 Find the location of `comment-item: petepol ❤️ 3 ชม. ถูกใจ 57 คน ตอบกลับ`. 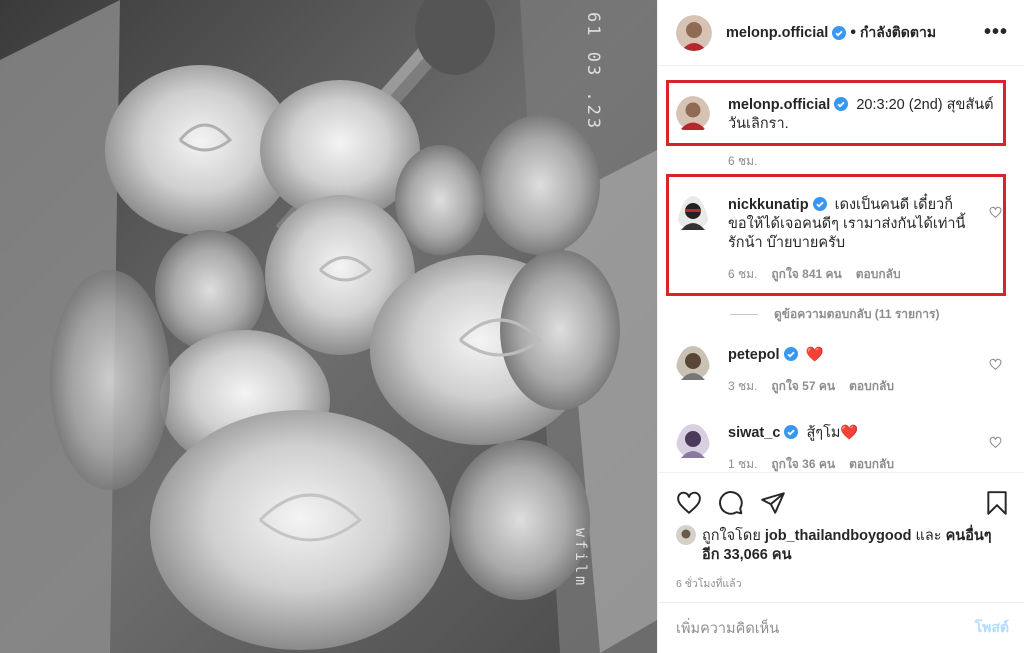

comment-item: petepol ❤️ 3 ชม. ถูกใจ 57 คน ตอบกลับ is located at coordinates (841, 371).